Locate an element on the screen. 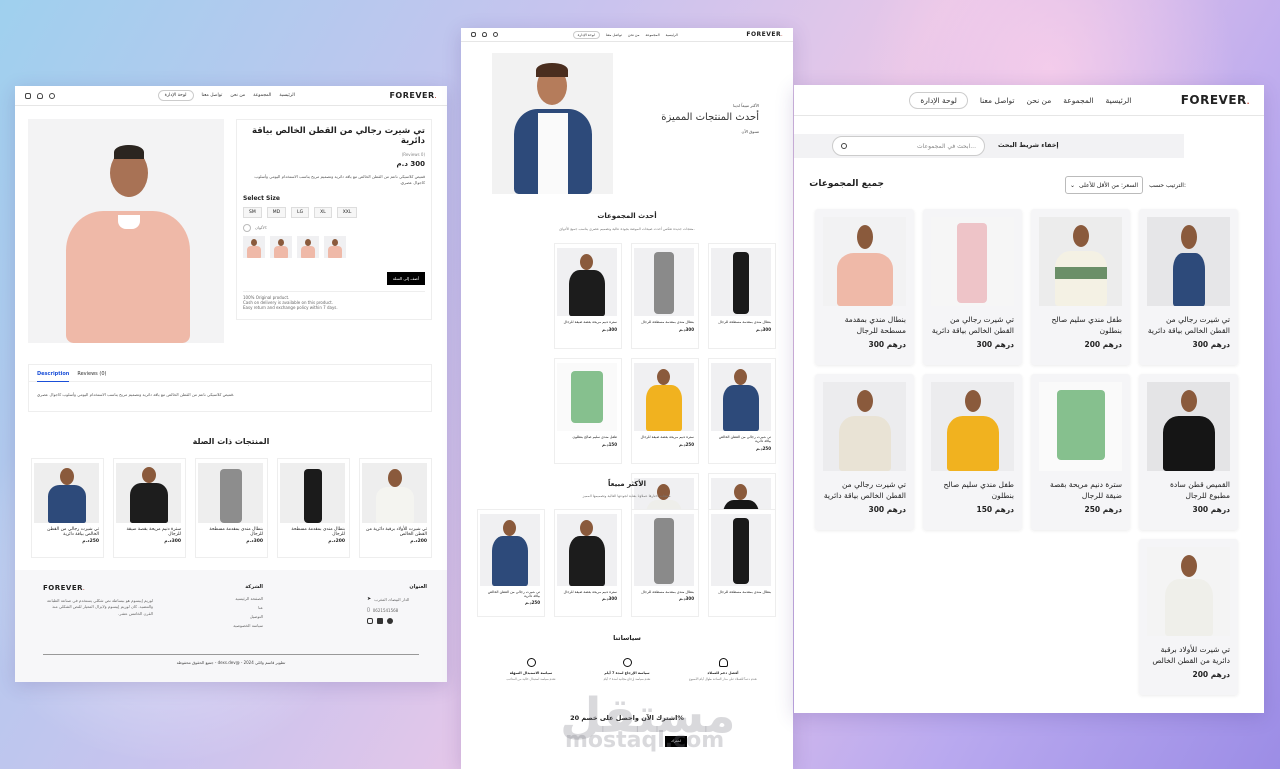 This screenshot has height=769, width=1280. size-option: XXL is located at coordinates (347, 212).